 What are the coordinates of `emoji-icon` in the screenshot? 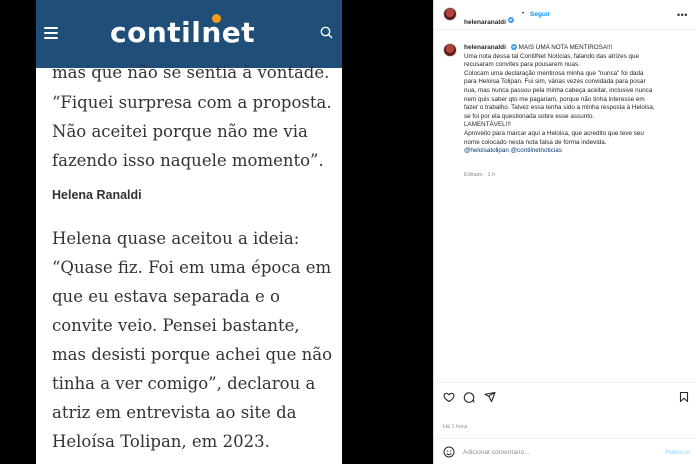 It's located at (449, 452).